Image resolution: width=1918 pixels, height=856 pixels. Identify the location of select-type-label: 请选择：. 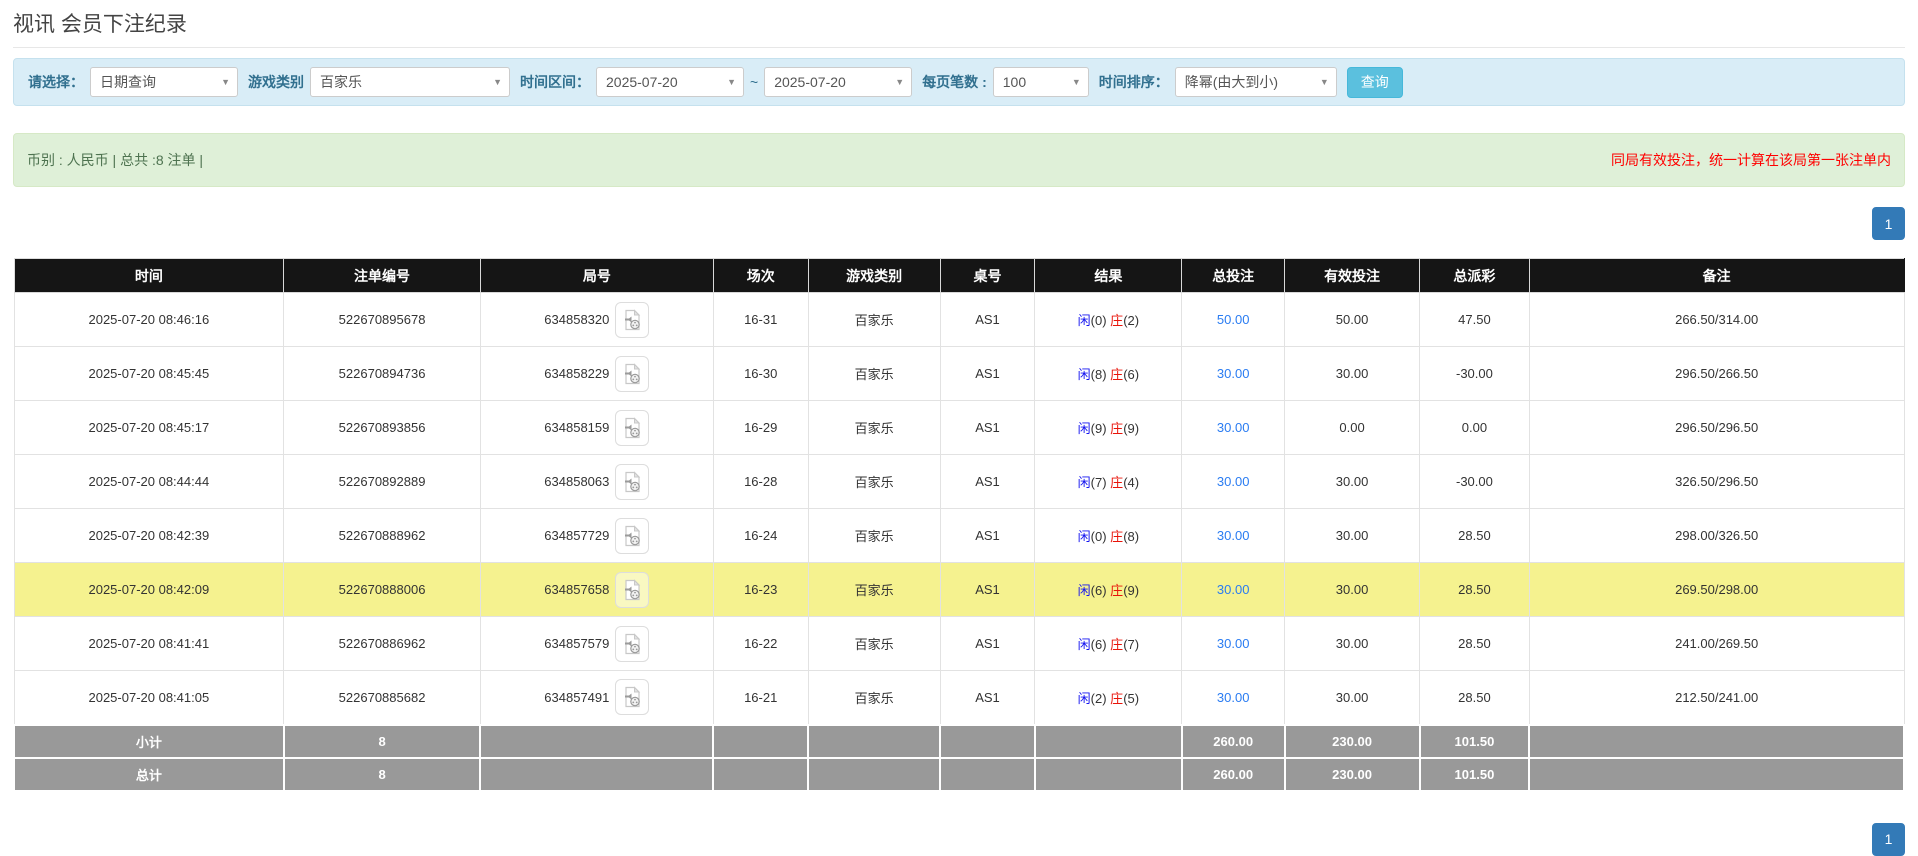
(56, 82).